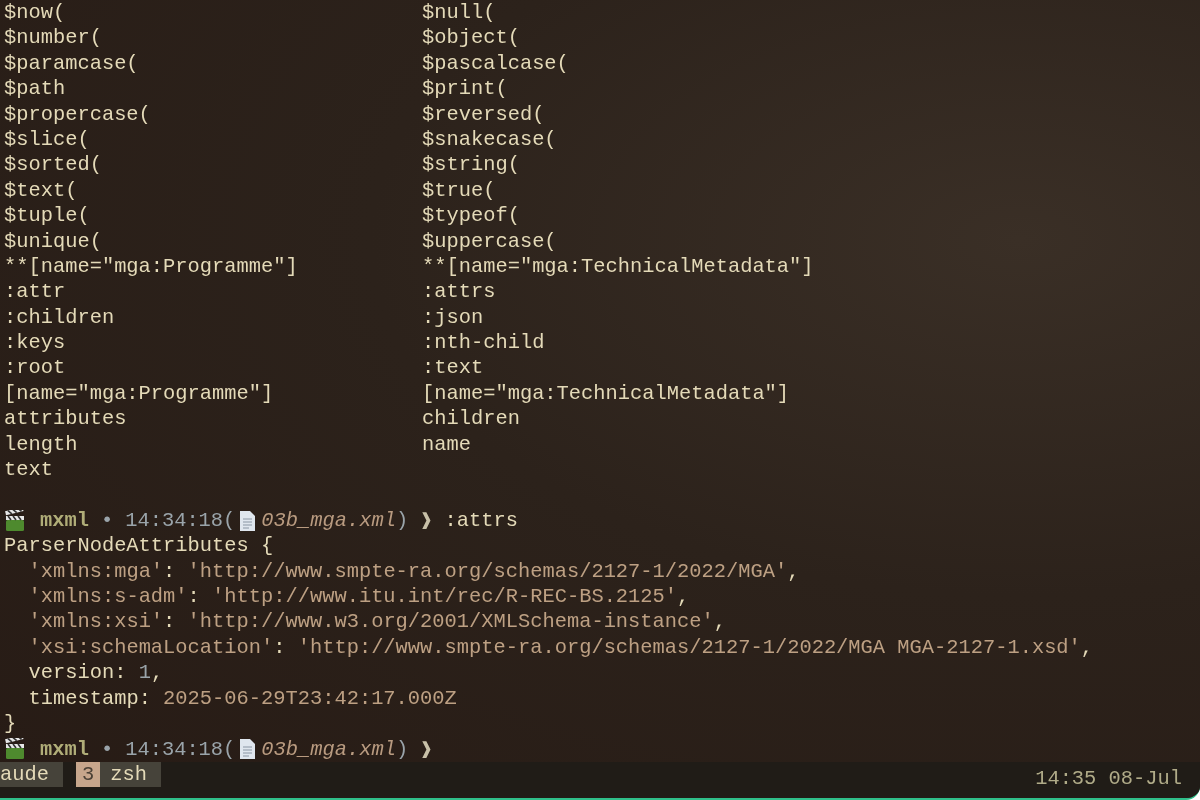  What do you see at coordinates (453, 317) in the screenshot?
I see `completion-item: :json` at bounding box center [453, 317].